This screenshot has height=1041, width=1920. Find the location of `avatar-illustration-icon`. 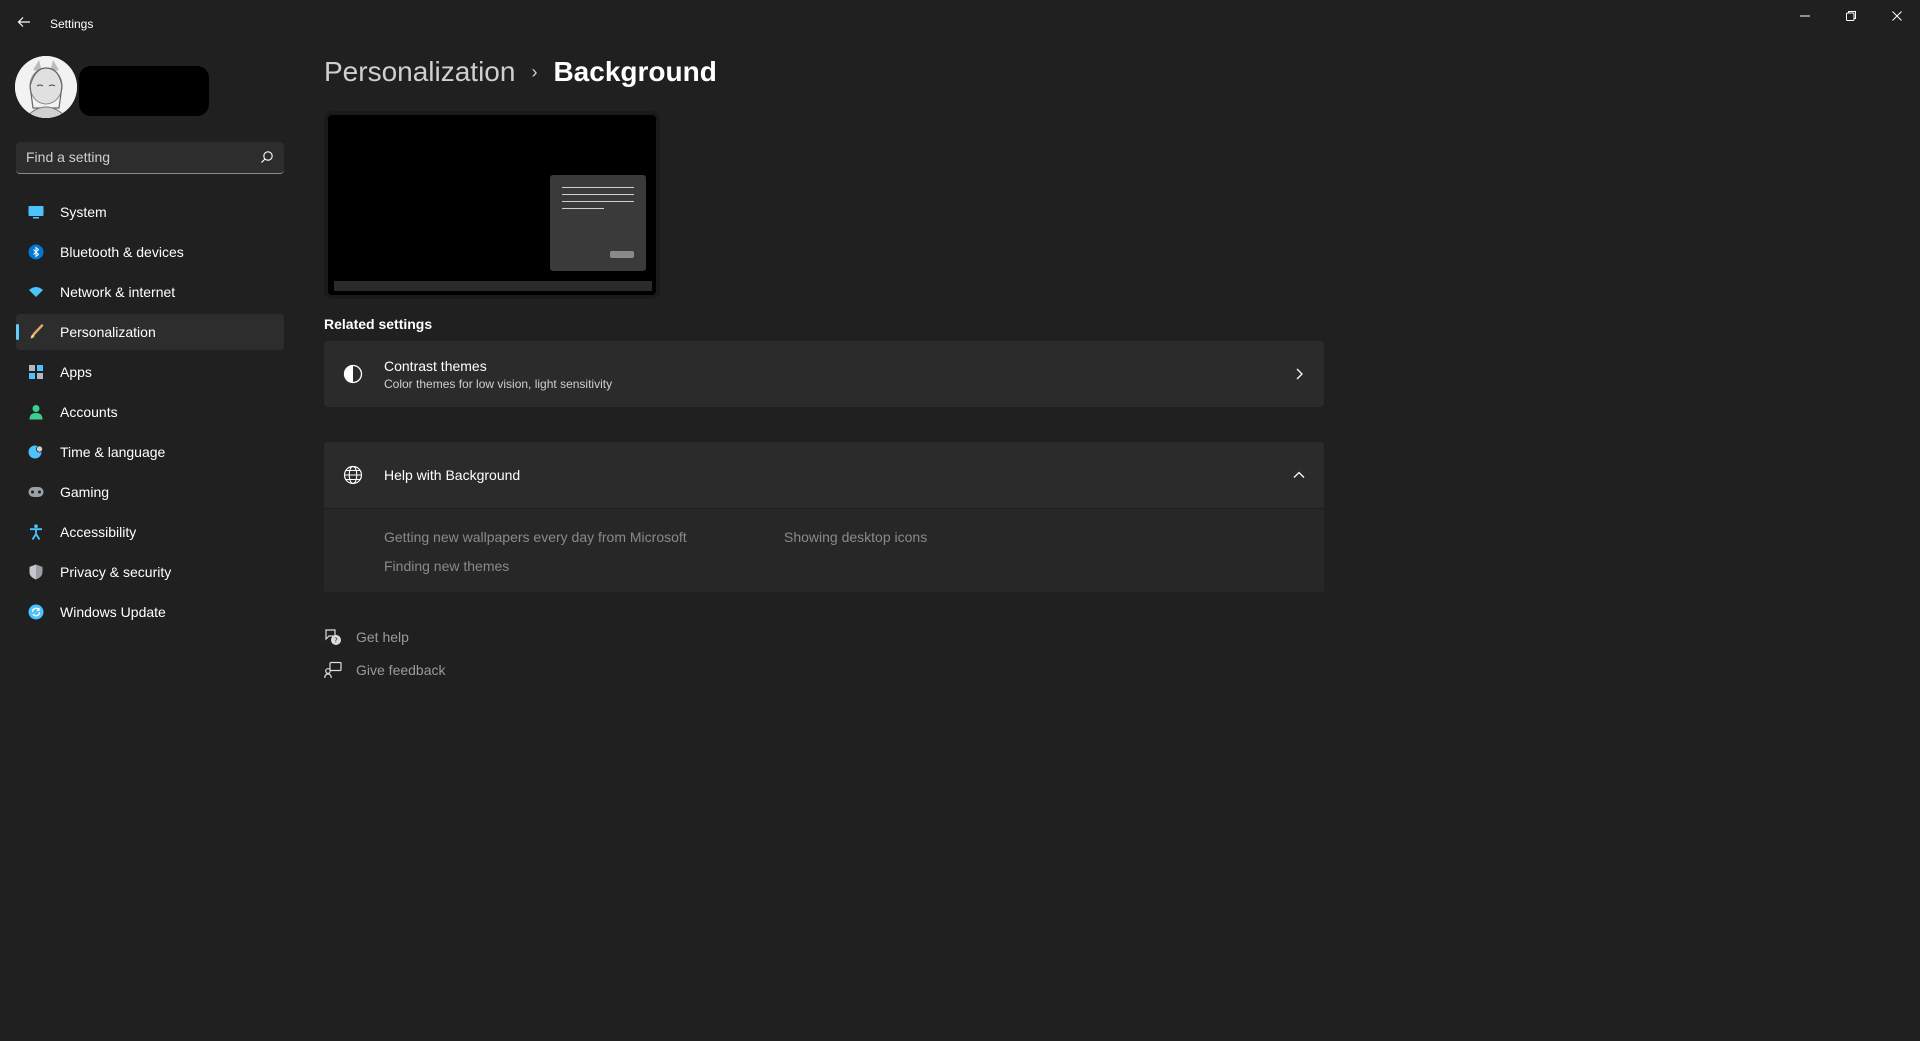

avatar-illustration-icon is located at coordinates (46, 87).